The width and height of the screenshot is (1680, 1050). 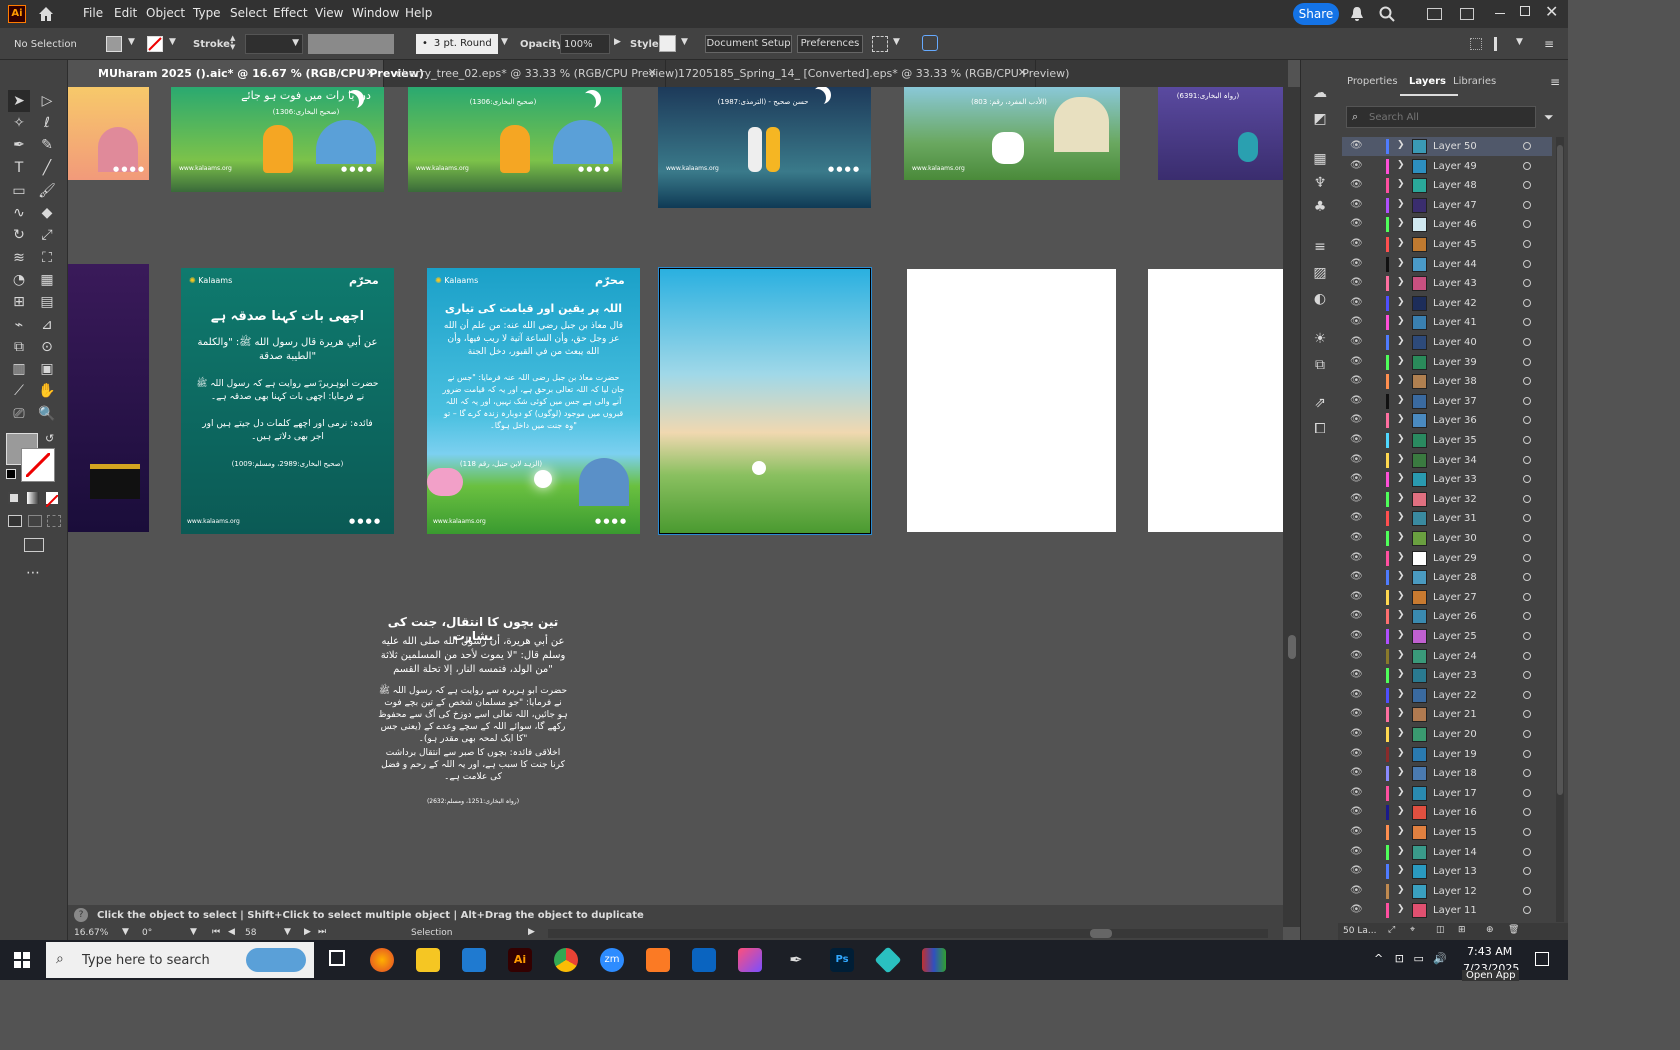 What do you see at coordinates (19, 302) in the screenshot?
I see `mesh-tool-icon: ⊞` at bounding box center [19, 302].